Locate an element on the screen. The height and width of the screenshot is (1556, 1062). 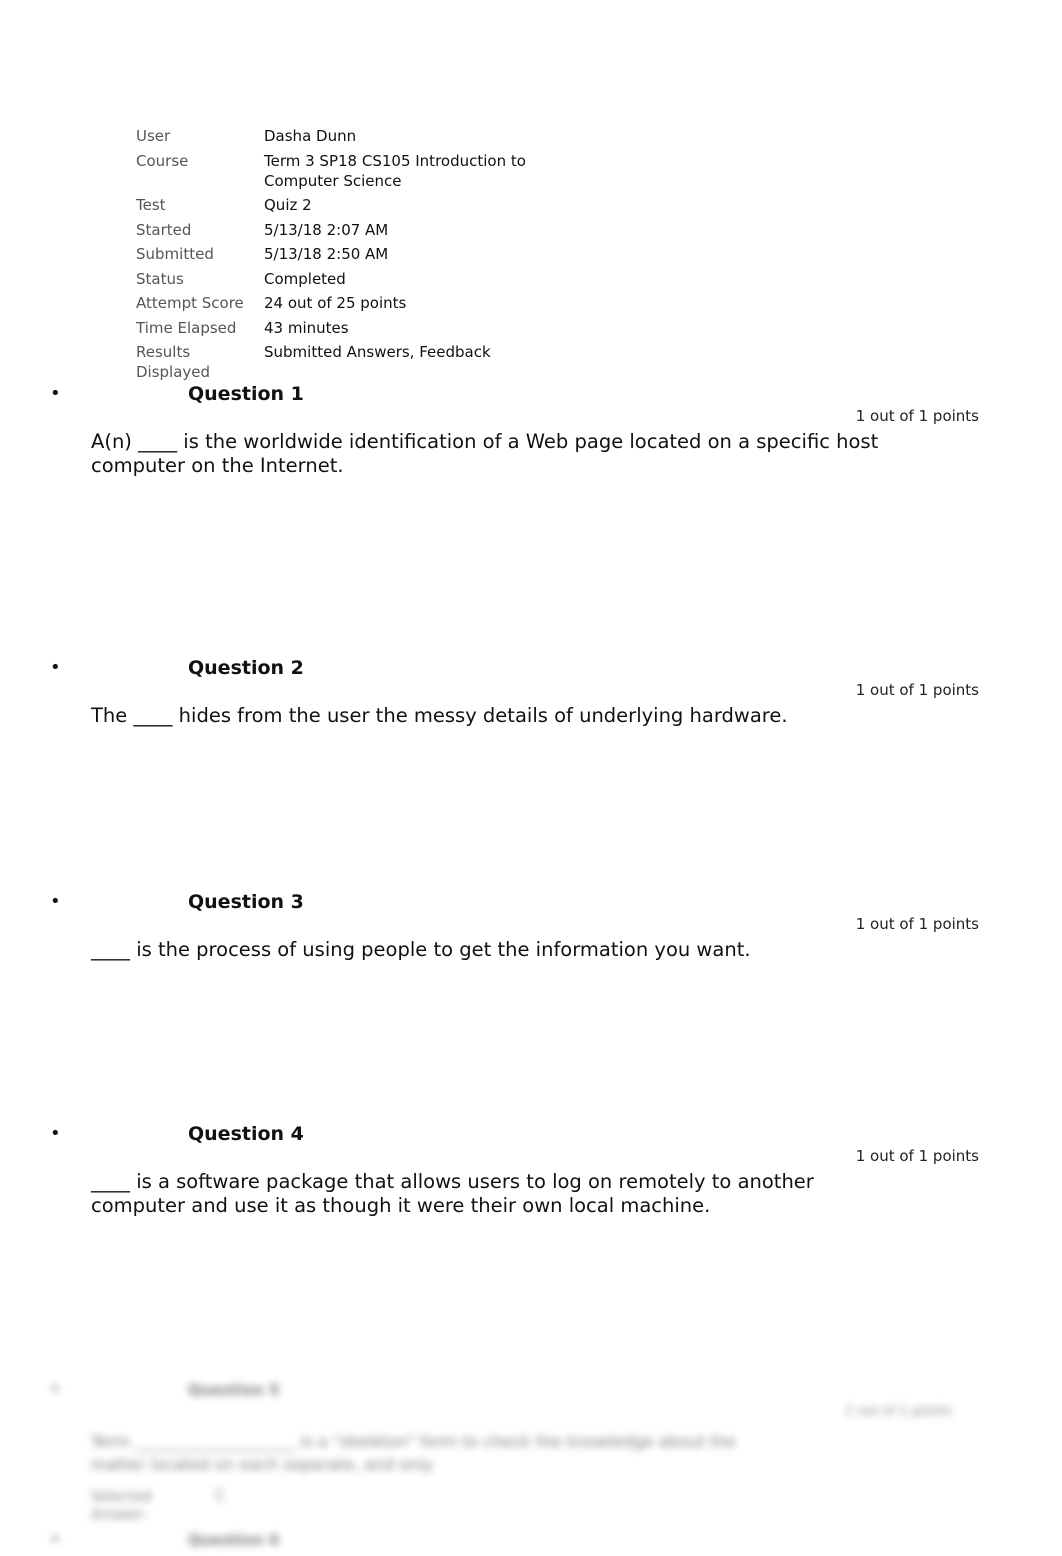
info-label: Attempt Score is located at coordinates (190, 303).